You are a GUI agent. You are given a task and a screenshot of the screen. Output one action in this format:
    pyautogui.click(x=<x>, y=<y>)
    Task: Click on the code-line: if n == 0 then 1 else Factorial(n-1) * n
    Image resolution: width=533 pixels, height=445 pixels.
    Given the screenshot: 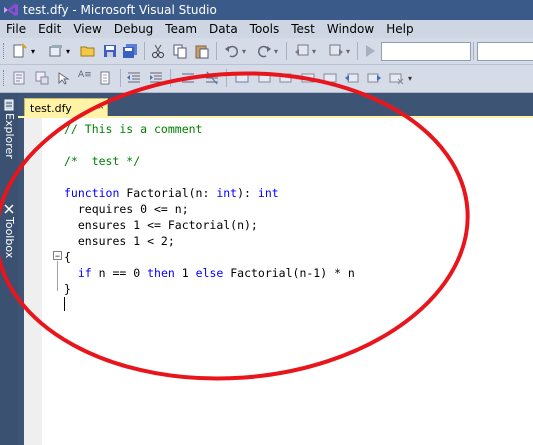 What is the action you would take?
    pyautogui.click(x=209, y=273)
    